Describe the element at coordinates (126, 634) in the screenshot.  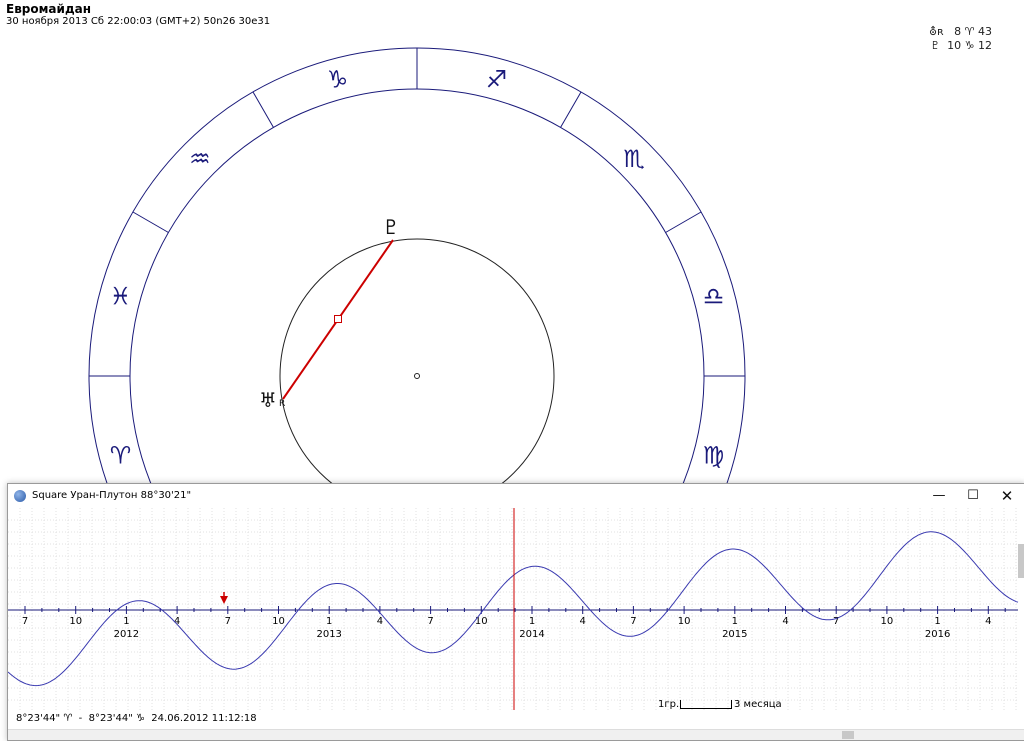
I see `year-label: 2012` at that location.